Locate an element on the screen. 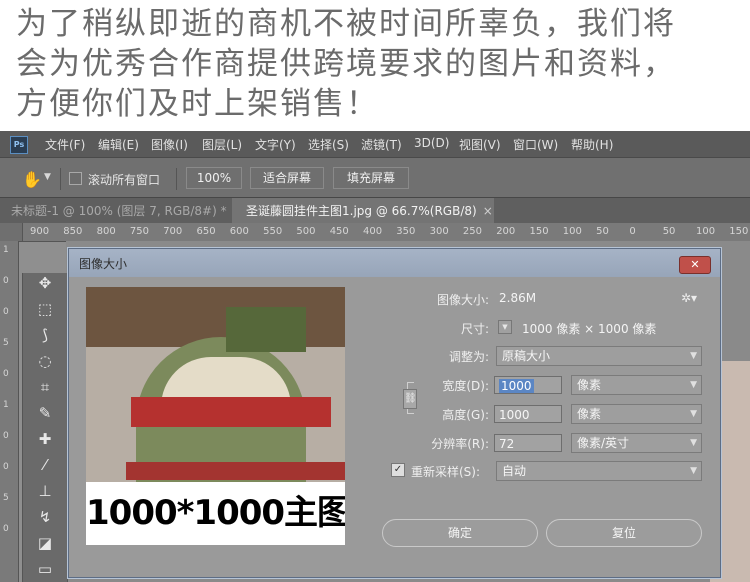 This screenshot has height=582, width=750. close-button: ✕ is located at coordinates (695, 265).